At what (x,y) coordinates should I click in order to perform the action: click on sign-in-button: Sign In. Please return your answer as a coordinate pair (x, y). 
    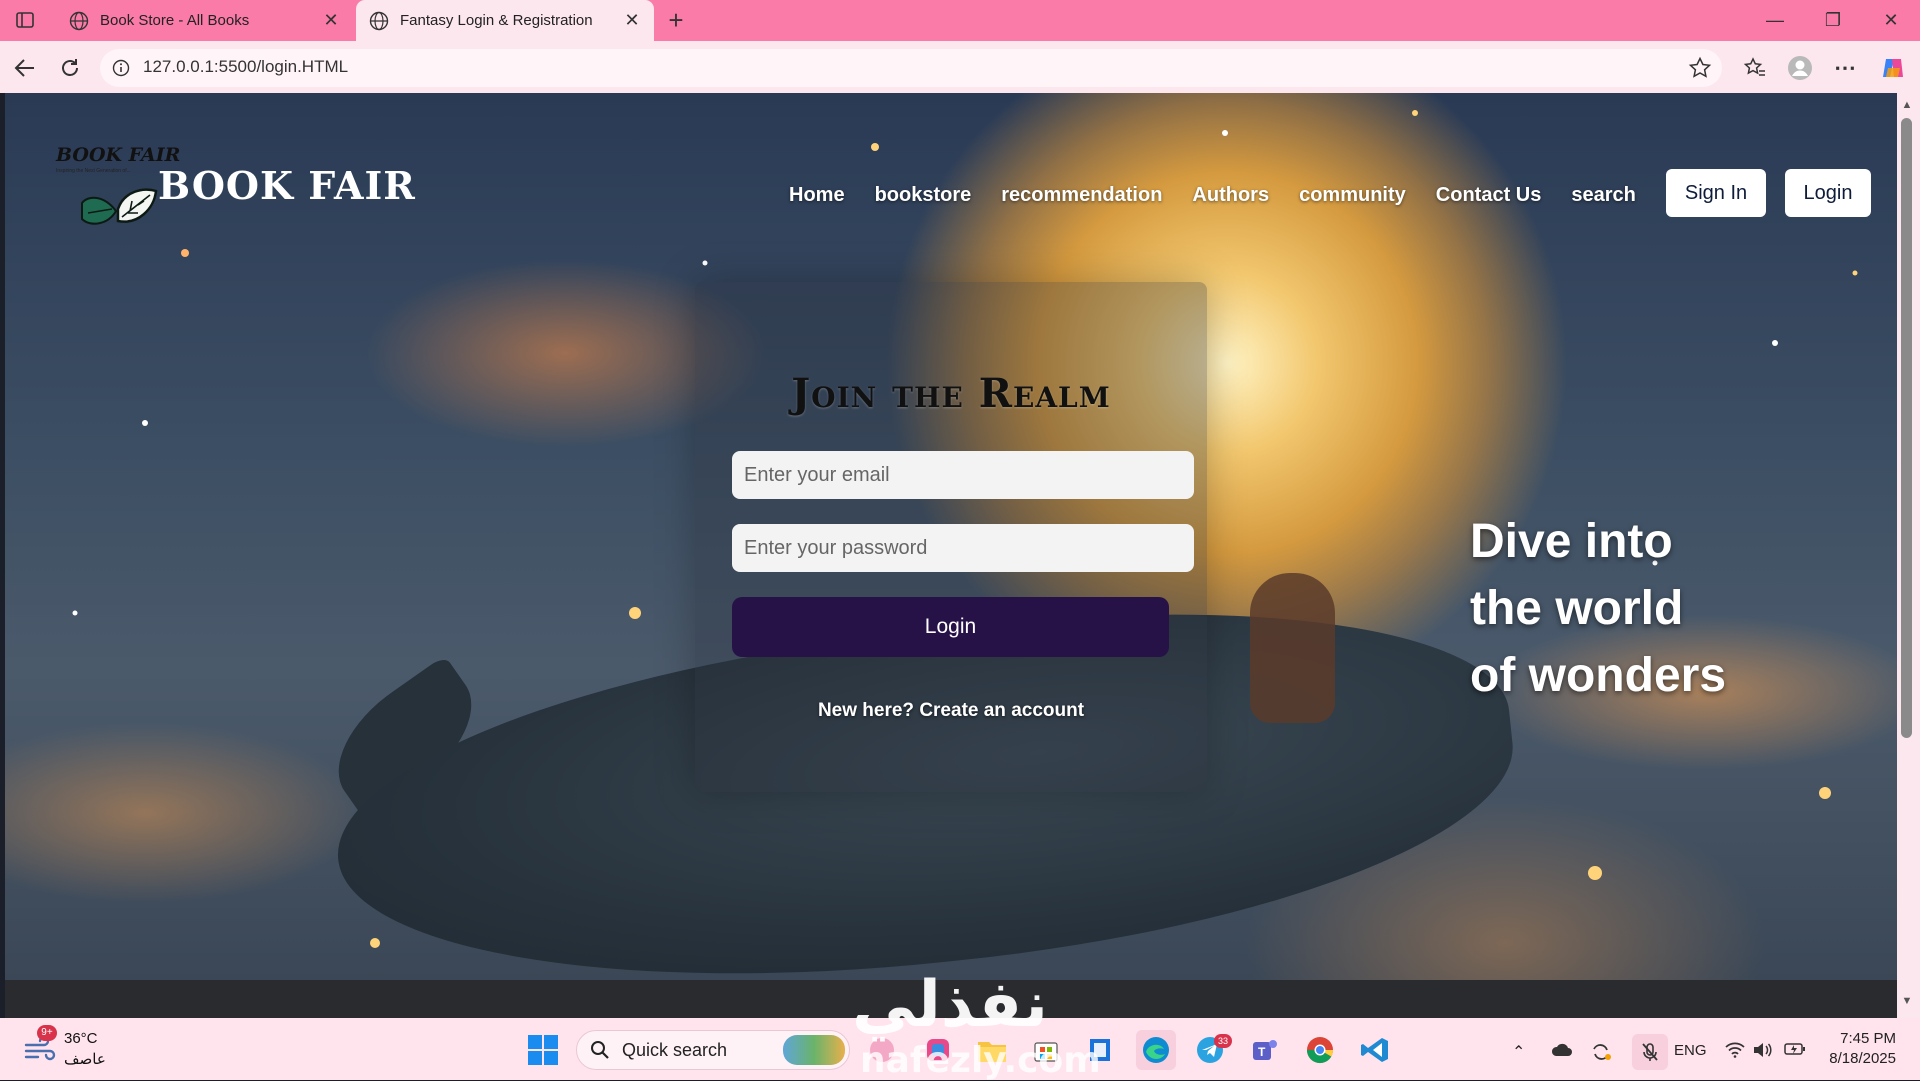
    Looking at the image, I should click on (1716, 193).